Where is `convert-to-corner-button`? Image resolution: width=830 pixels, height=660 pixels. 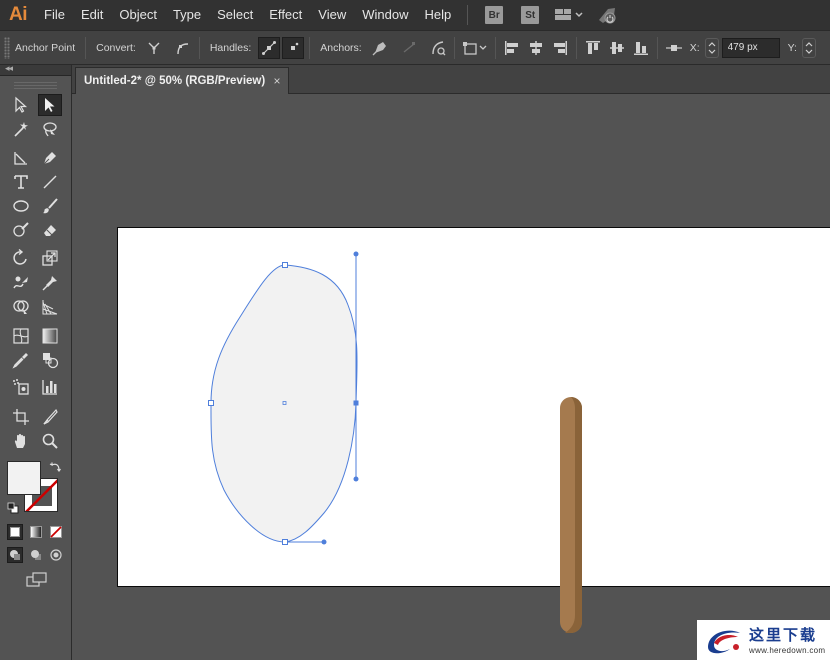 convert-to-corner-button is located at coordinates (154, 48).